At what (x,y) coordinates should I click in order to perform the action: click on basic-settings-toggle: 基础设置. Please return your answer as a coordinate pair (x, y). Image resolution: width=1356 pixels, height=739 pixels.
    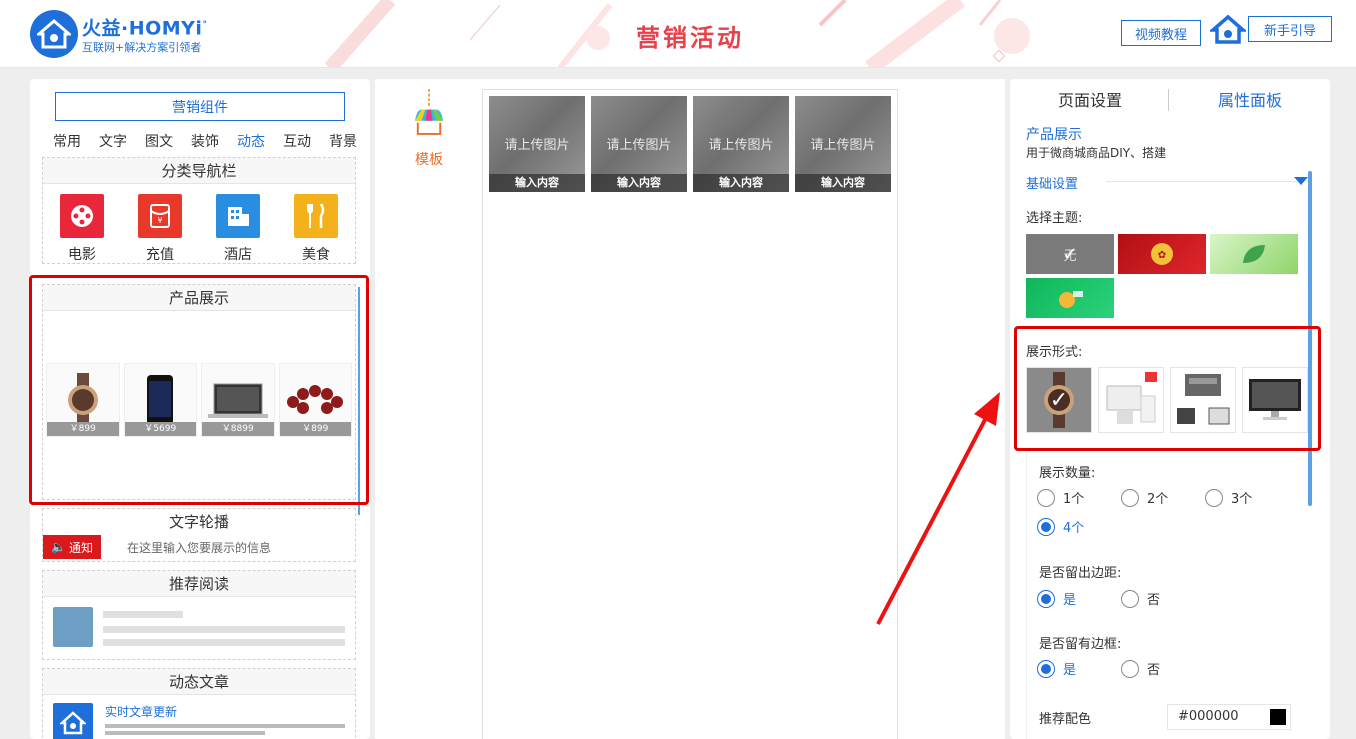
    Looking at the image, I should click on (1052, 182).